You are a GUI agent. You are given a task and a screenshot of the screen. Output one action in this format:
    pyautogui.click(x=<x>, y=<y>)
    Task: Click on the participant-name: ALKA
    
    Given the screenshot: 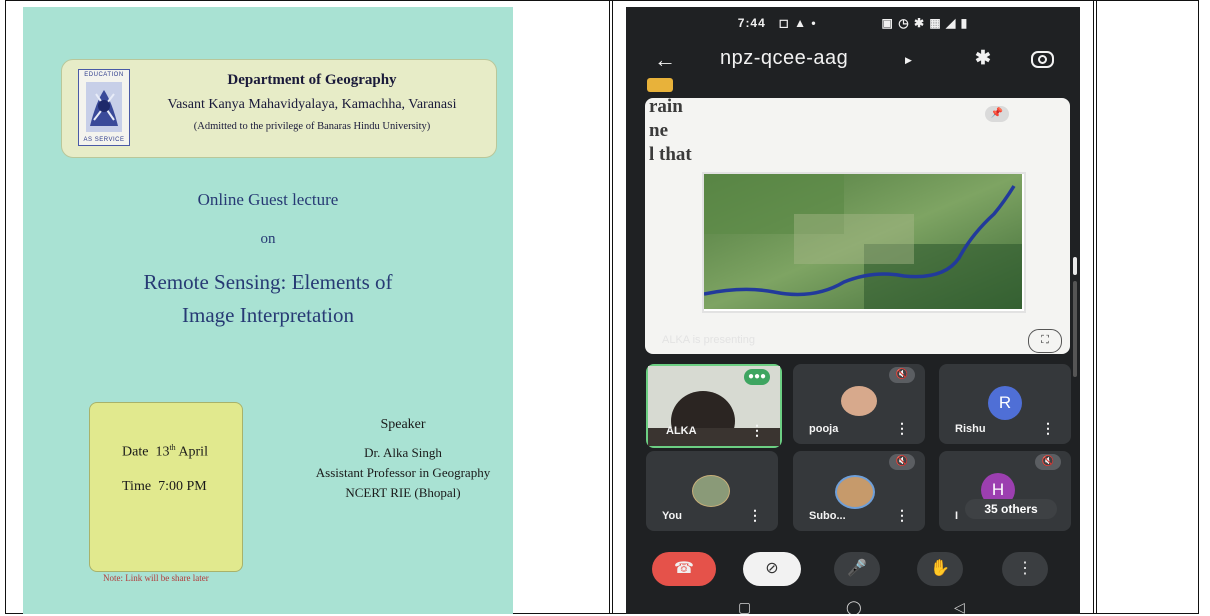 What is the action you would take?
    pyautogui.click(x=681, y=431)
    